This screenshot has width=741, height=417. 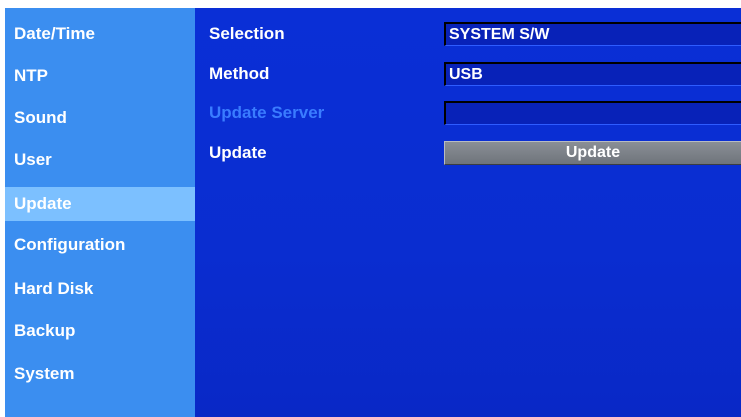 I want to click on sidebar-item-user: User, so click(x=100, y=160).